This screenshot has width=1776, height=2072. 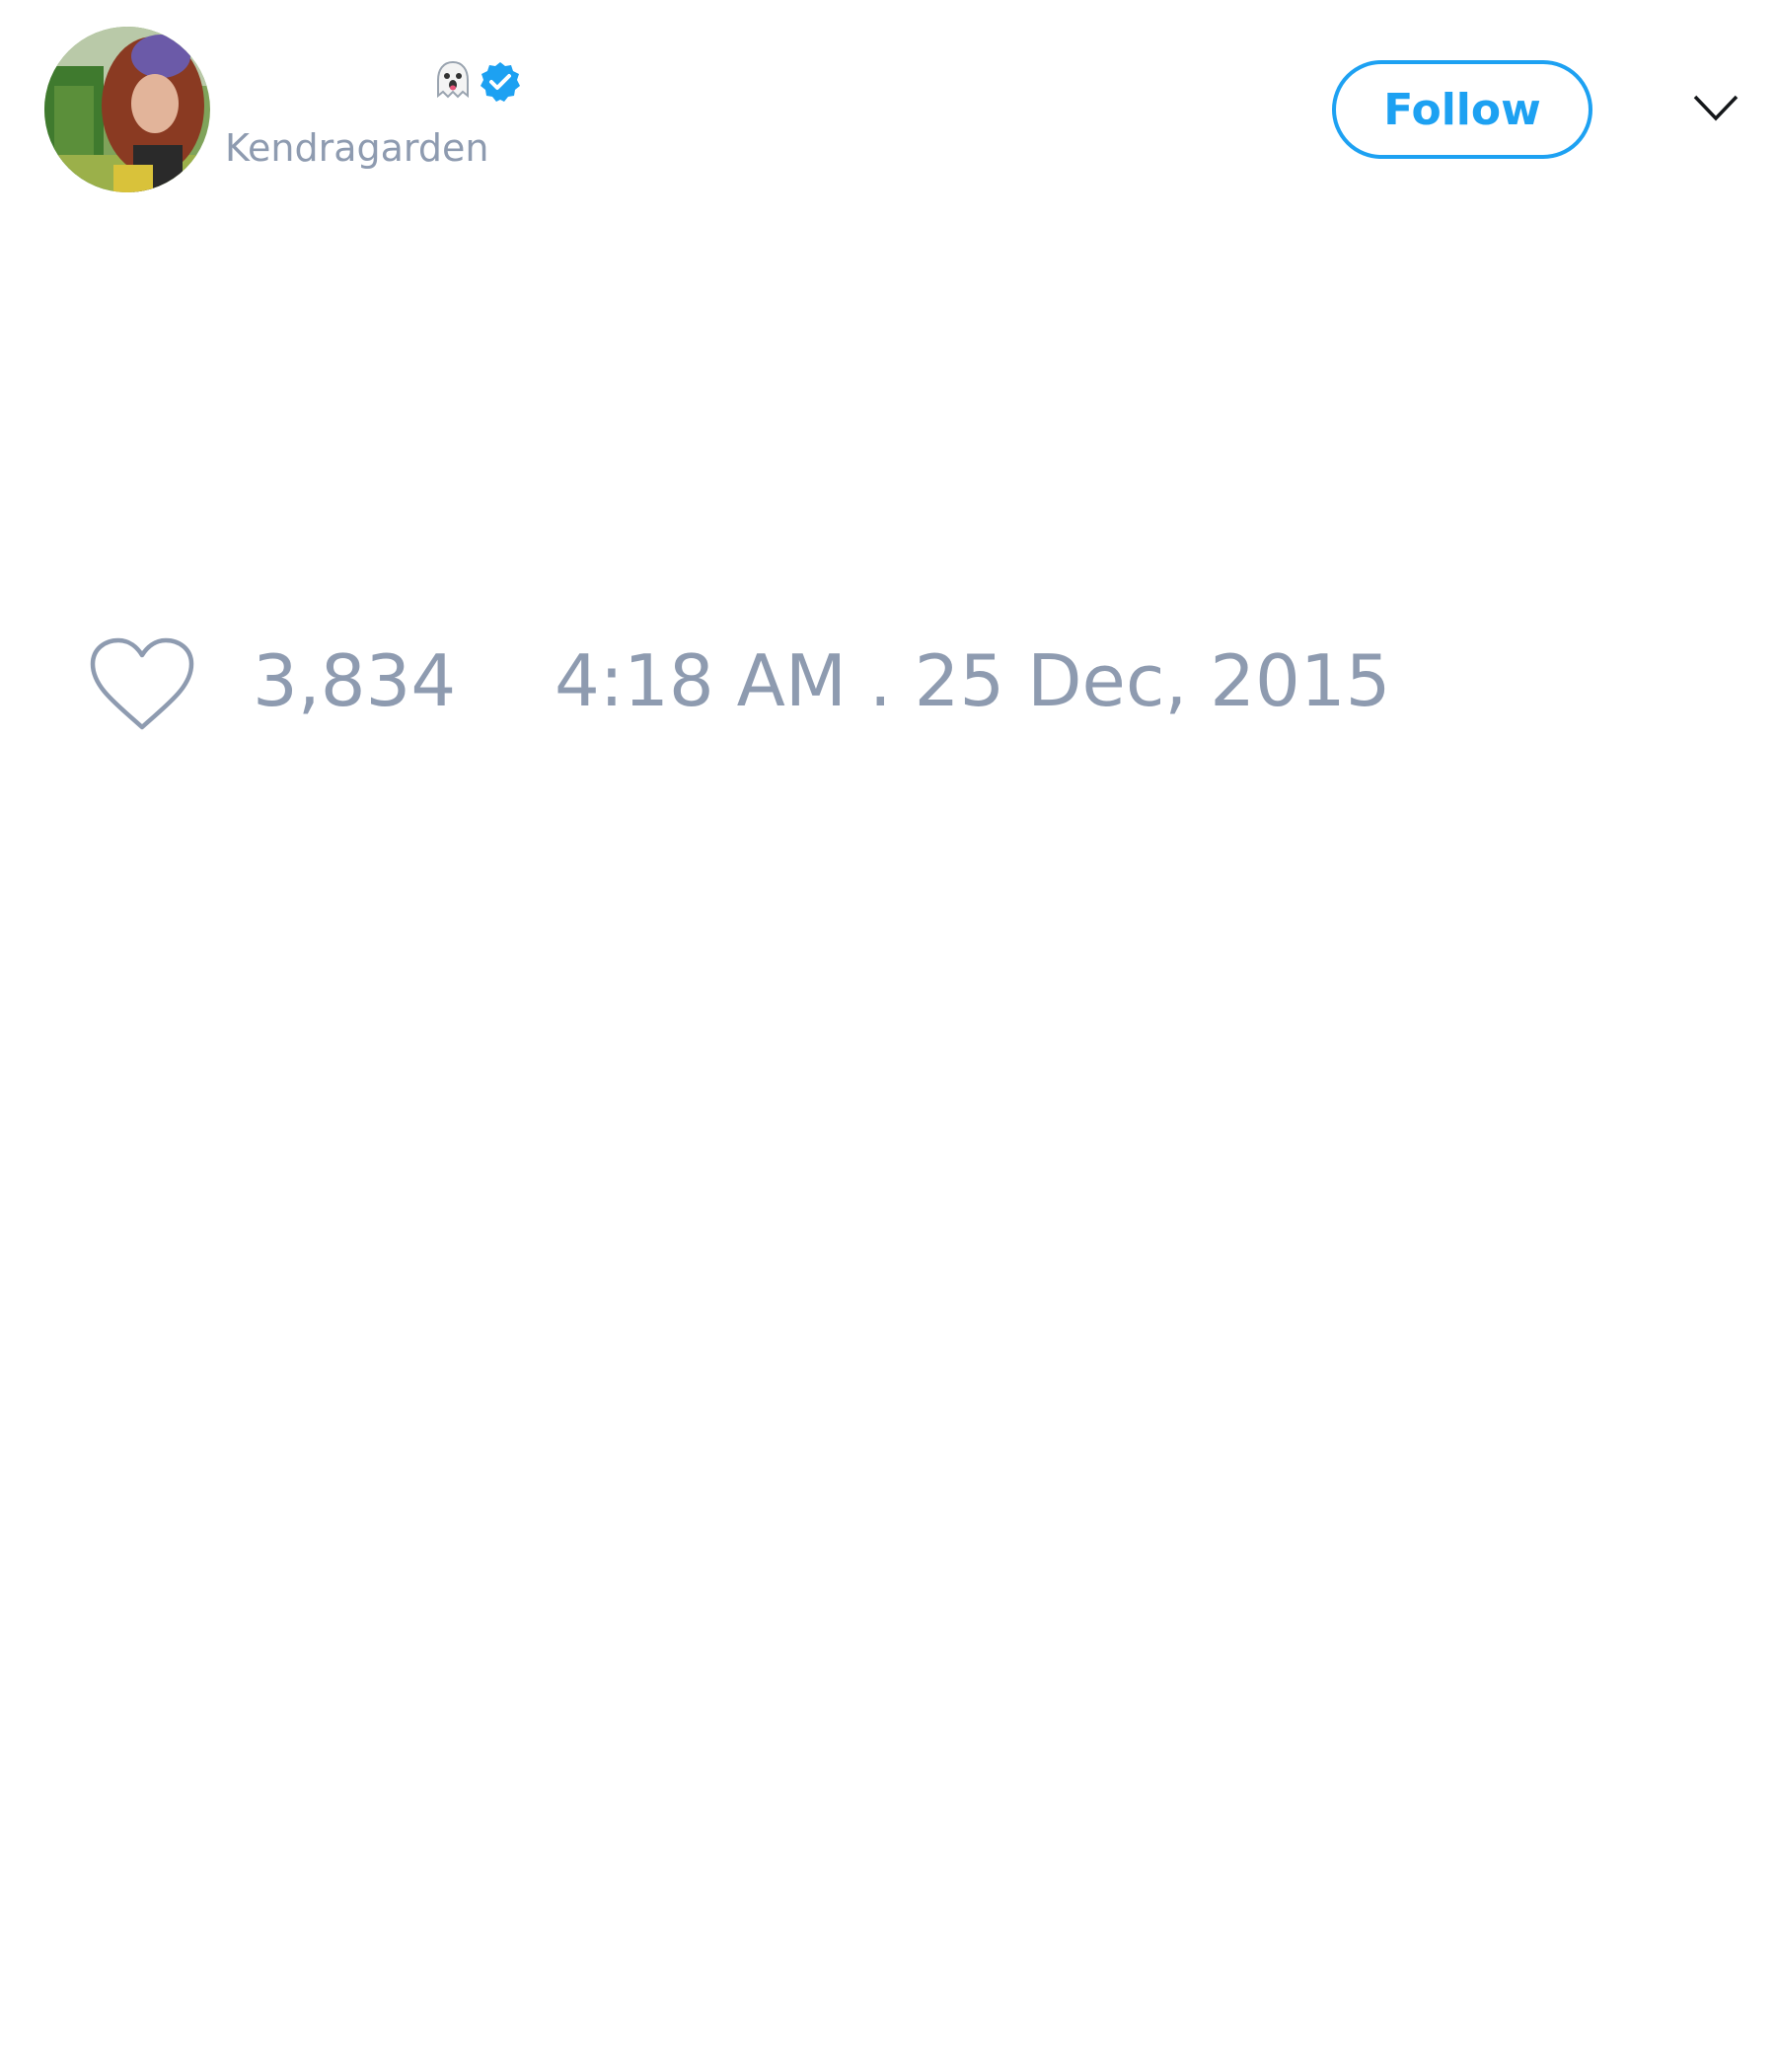 What do you see at coordinates (888, 109) in the screenshot?
I see `tweet-header: Kendragarden Follow` at bounding box center [888, 109].